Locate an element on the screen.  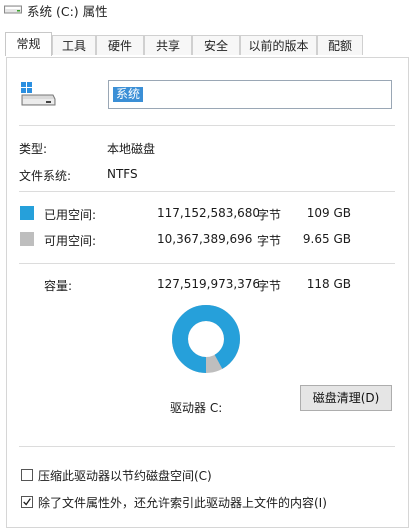
index-checkbox is located at coordinates (27, 502).